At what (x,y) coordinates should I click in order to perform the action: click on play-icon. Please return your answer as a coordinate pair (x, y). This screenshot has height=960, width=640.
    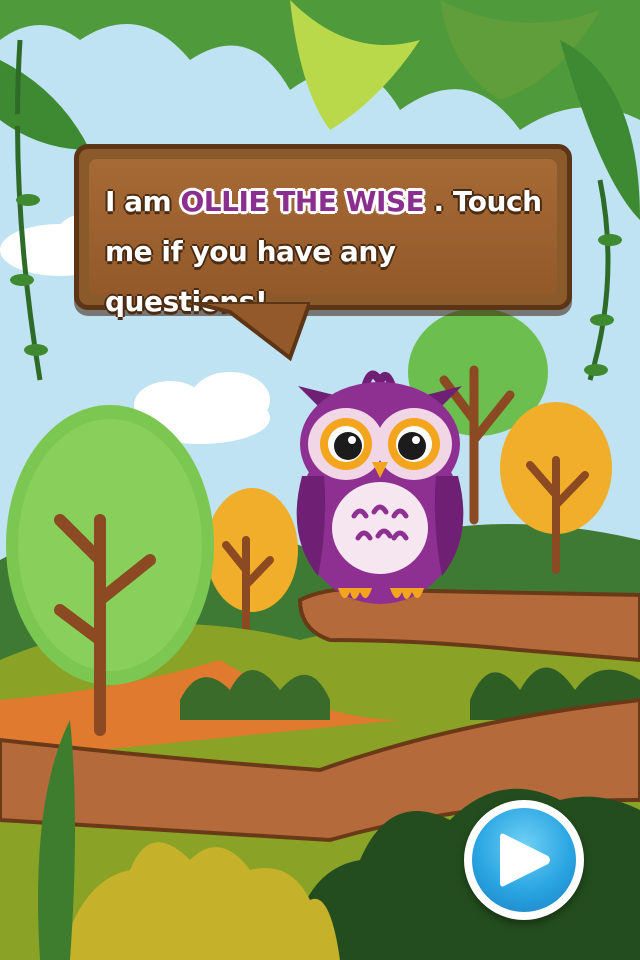
    Looking at the image, I should click on (525, 860).